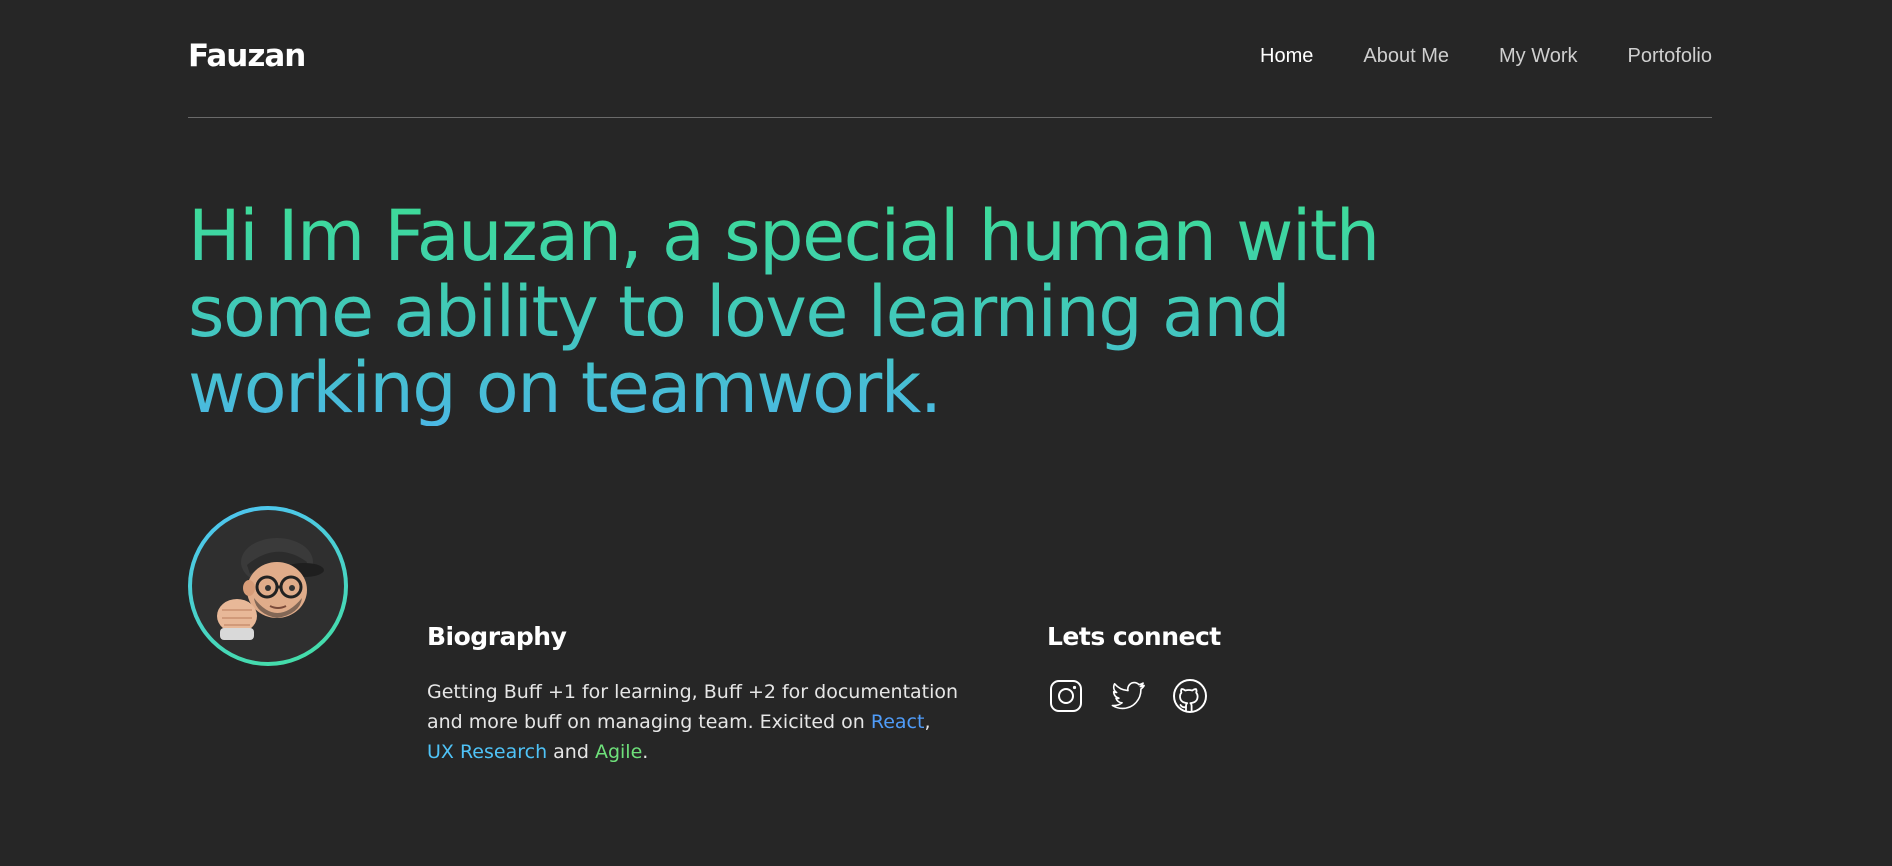 The image size is (1892, 866). What do you see at coordinates (571, 752) in the screenshot?
I see `biography-sep-2: and` at bounding box center [571, 752].